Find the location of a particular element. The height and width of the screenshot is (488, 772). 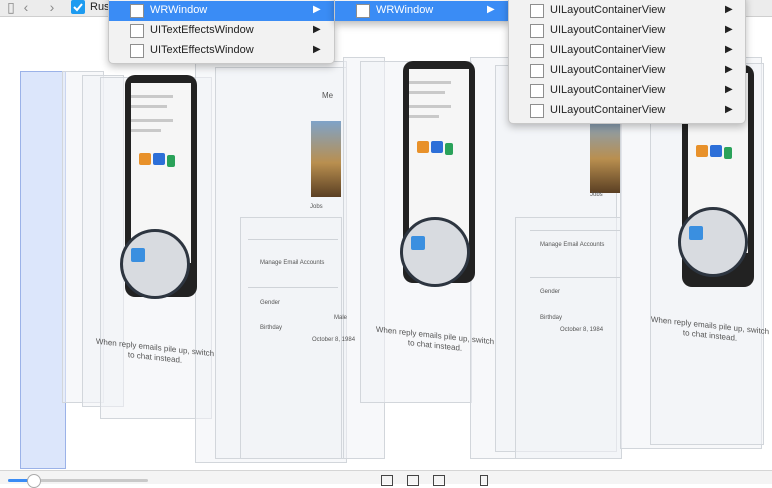

selected-layer is located at coordinates (43, 270).